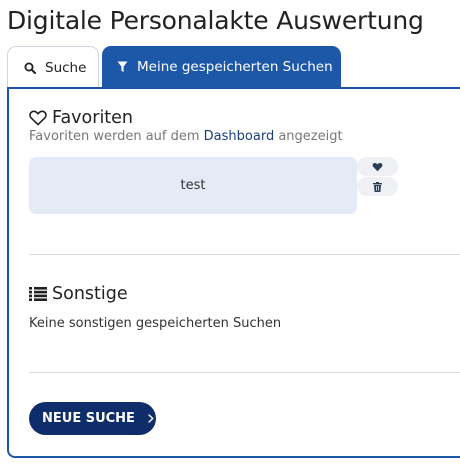 The width and height of the screenshot is (460, 469). Describe the element at coordinates (34, 68) in the screenshot. I see `search-icon` at that location.